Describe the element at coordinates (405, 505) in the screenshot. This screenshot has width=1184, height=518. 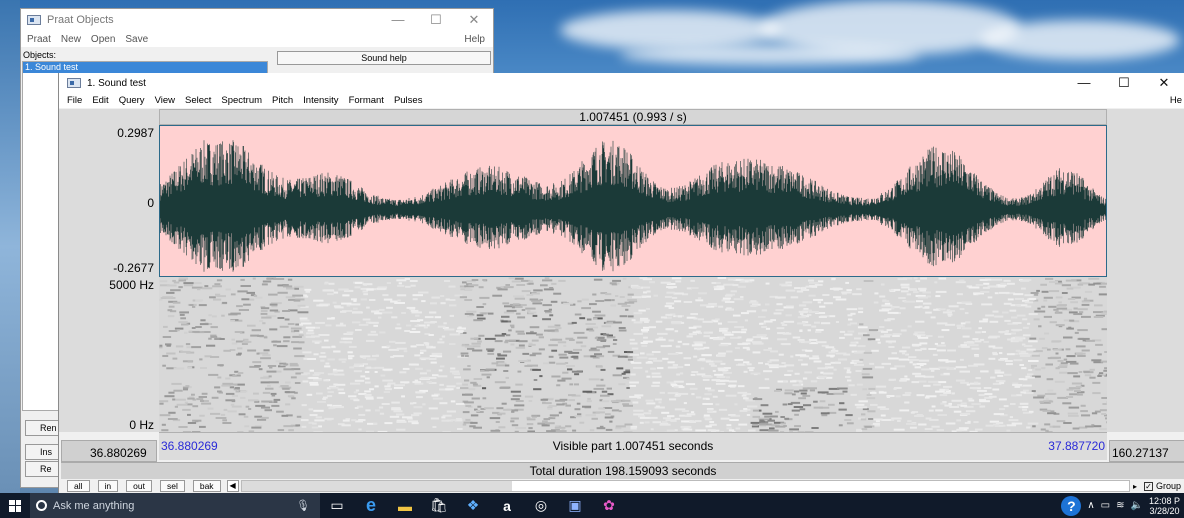
I see `file-explorer-icon: ▬` at that location.